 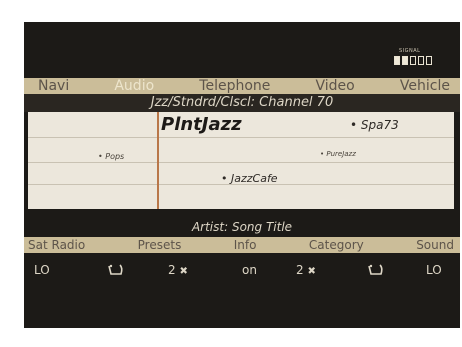 What do you see at coordinates (160, 245) in the screenshot?
I see `presets-button: Presets` at bounding box center [160, 245].